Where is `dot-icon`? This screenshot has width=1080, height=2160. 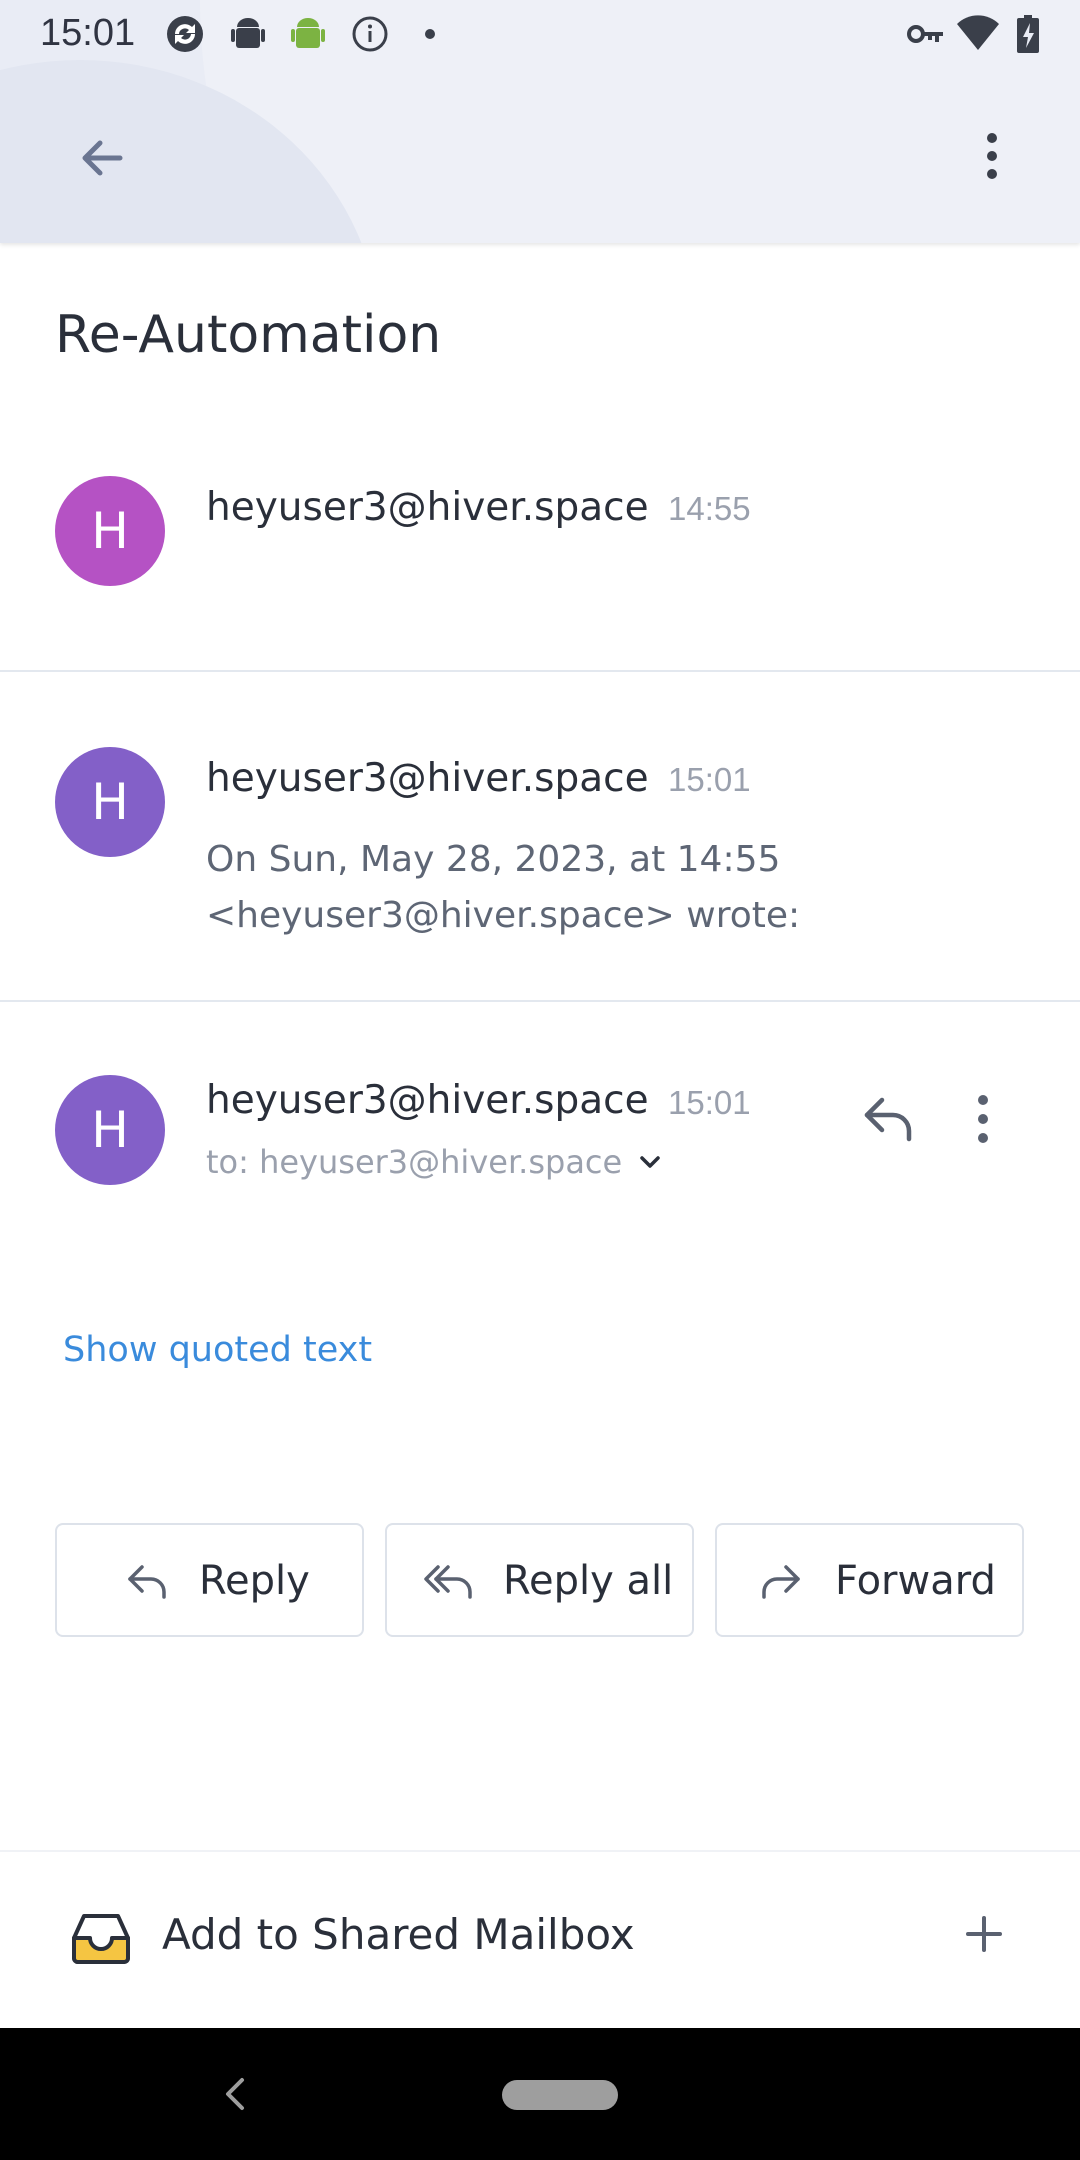 dot-icon is located at coordinates (430, 34).